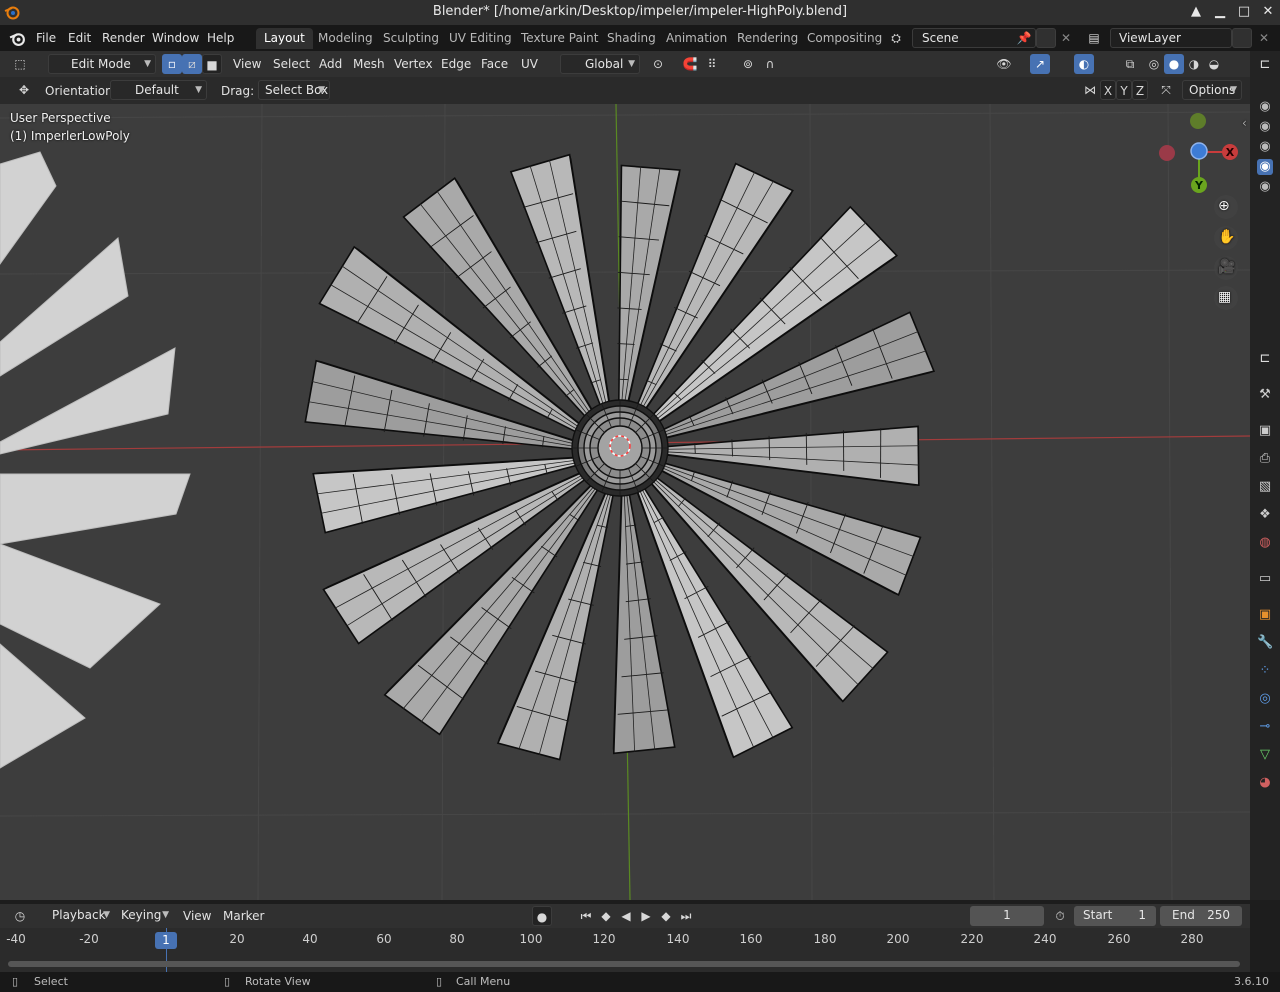  What do you see at coordinates (1046, 38) in the screenshot?
I see `new-scene-icon` at bounding box center [1046, 38].